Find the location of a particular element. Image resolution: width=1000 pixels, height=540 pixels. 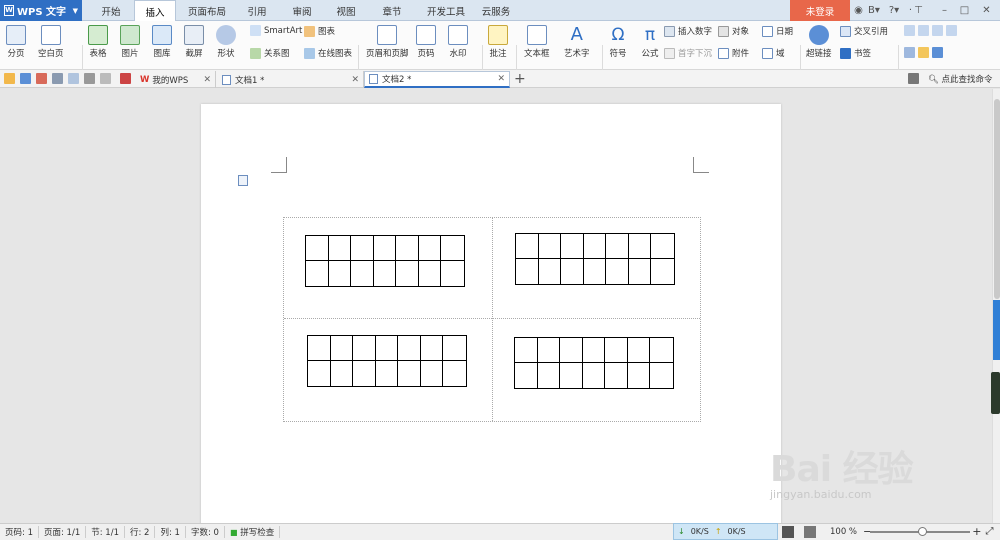

zoom-level: 100 % is located at coordinates (843, 532).